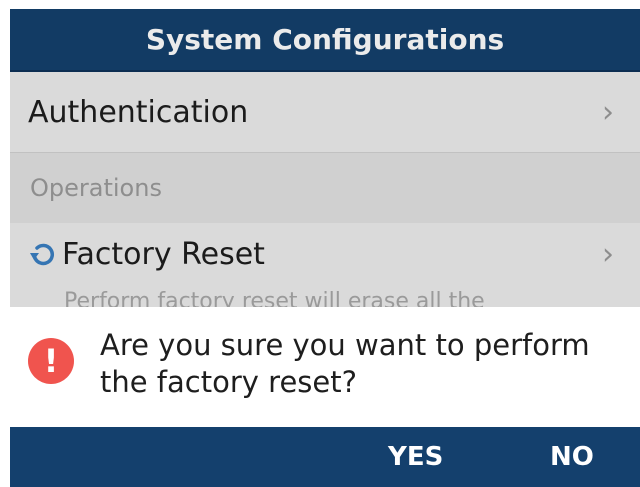  I want to click on dialog-message-line1: Are you sure you want to perform, so click(345, 345).